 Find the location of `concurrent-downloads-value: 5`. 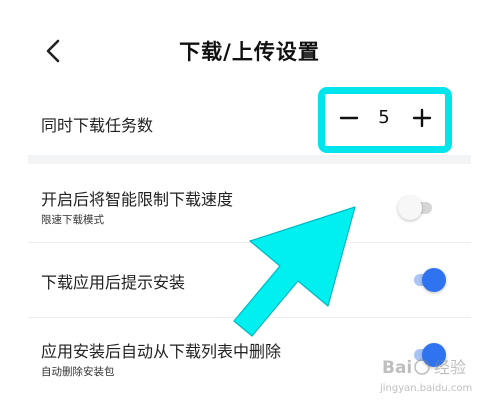

concurrent-downloads-value: 5 is located at coordinates (384, 117).